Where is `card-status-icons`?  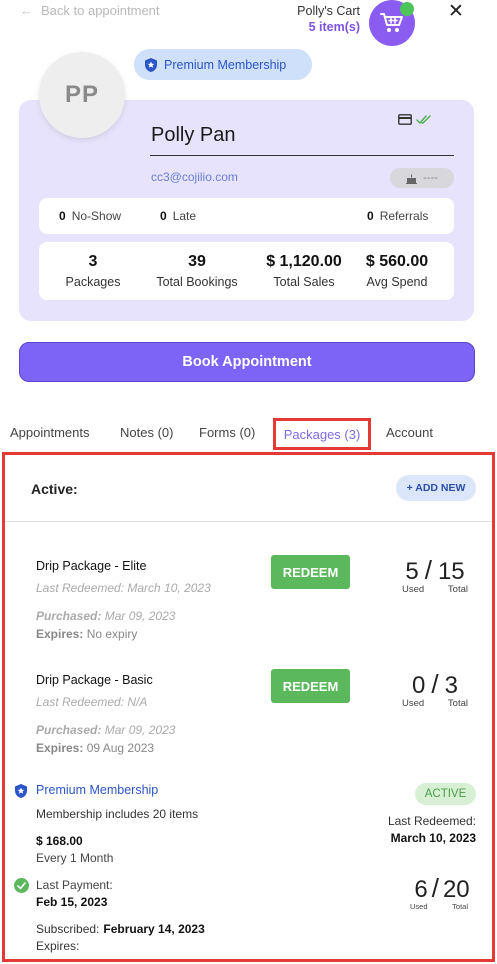 card-status-icons is located at coordinates (415, 119).